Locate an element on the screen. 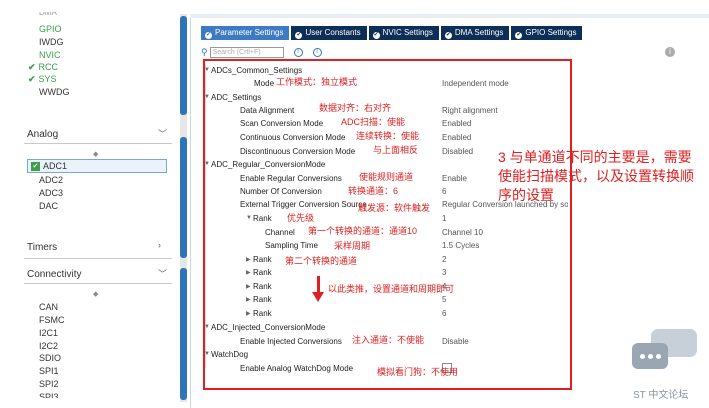  group-adc-injected-conversionmode: ADC_Injected_ConversionMode is located at coordinates (268, 327).